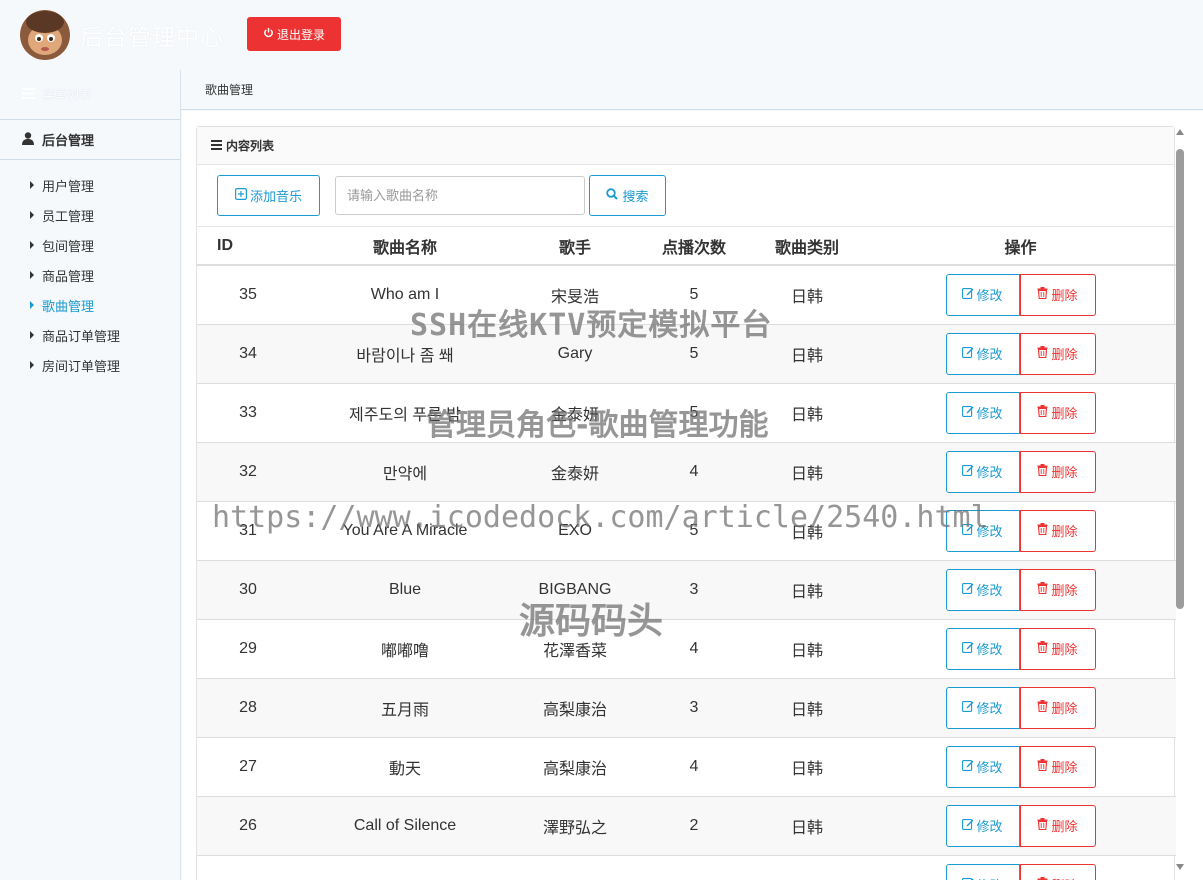 The height and width of the screenshot is (880, 1203). I want to click on sidebar-item-songs: 歌曲管理, so click(90, 305).